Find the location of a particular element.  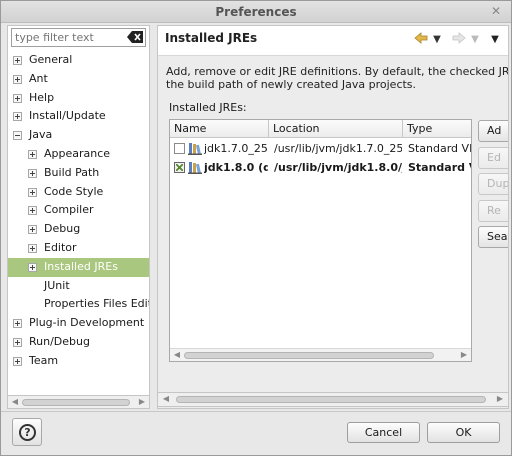

tree-item: Compiler is located at coordinates (78, 210).